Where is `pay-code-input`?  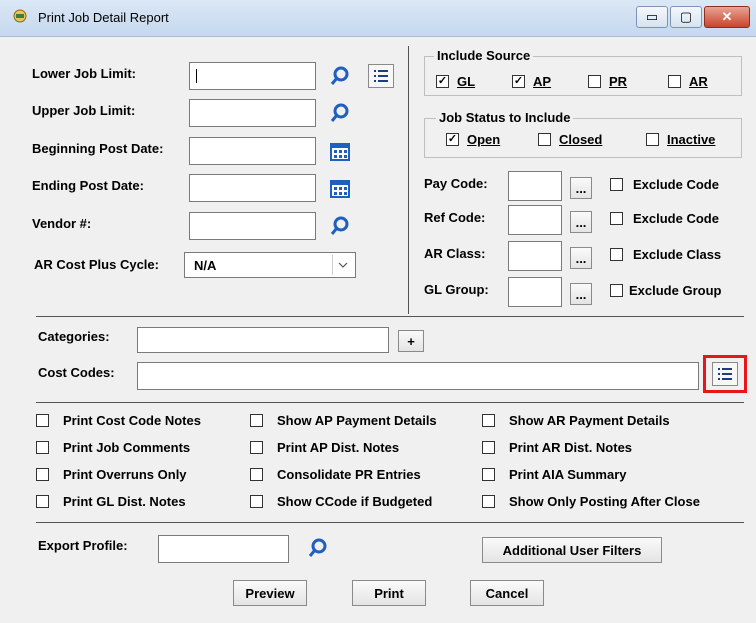 pay-code-input is located at coordinates (535, 186).